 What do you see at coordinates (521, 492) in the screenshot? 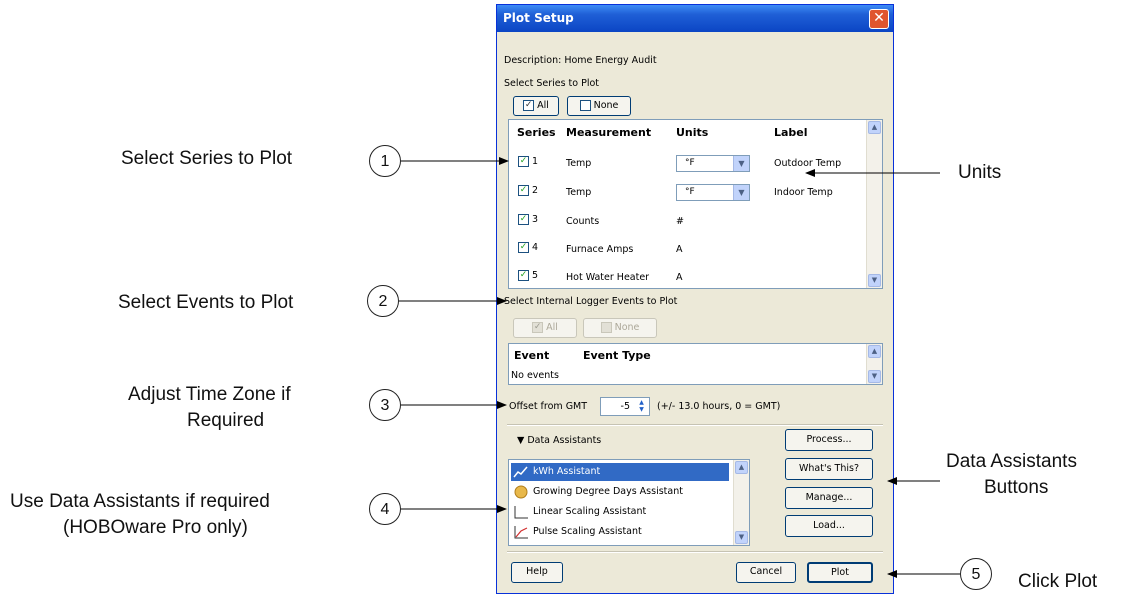
I see `sun-icon` at bounding box center [521, 492].